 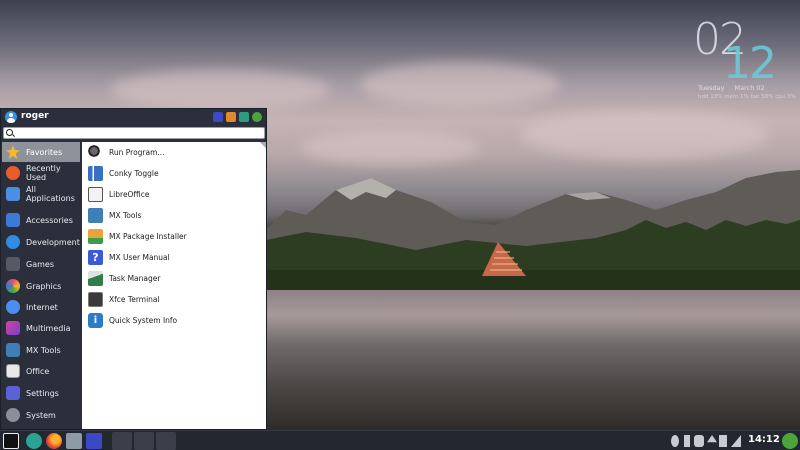 What do you see at coordinates (41, 350) in the screenshot?
I see `category-mx-tools: MX Tools` at bounding box center [41, 350].